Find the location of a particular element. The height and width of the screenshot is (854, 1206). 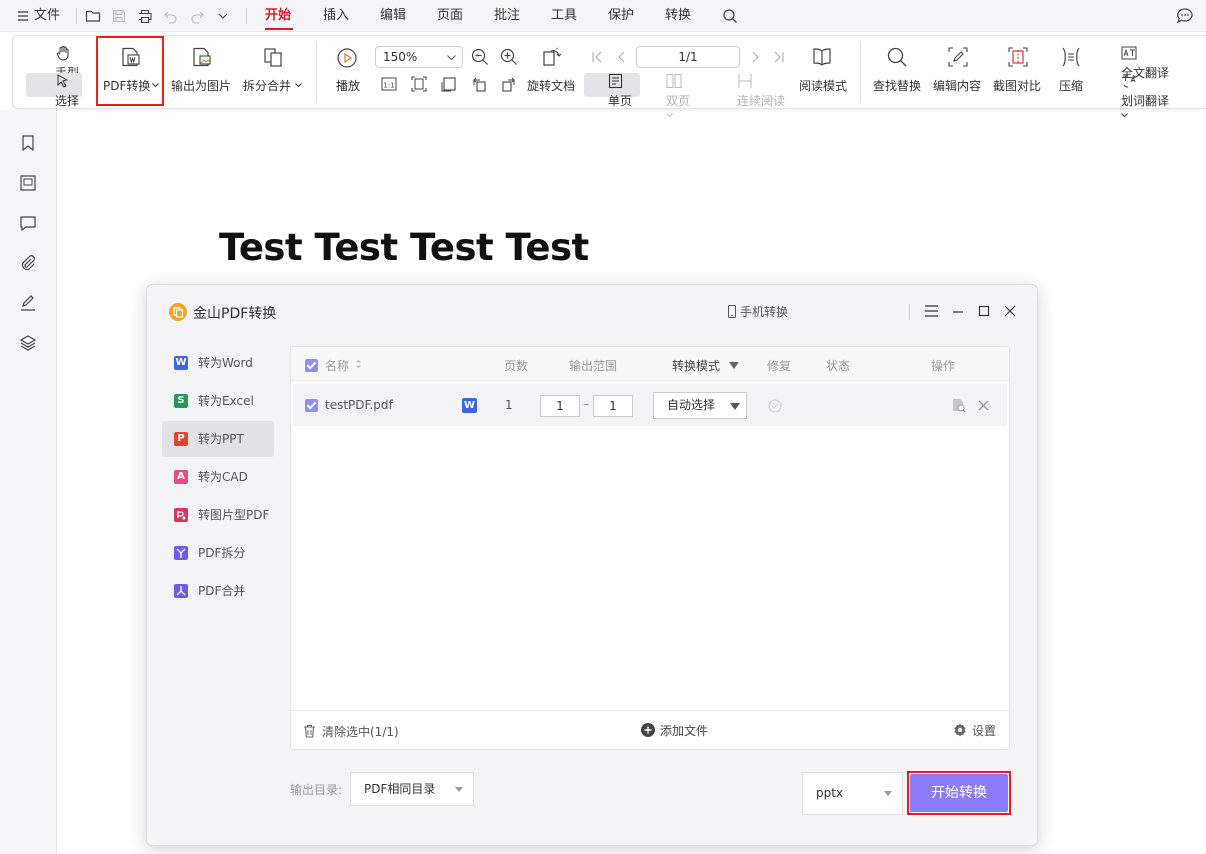

first-page-icon is located at coordinates (597, 57).